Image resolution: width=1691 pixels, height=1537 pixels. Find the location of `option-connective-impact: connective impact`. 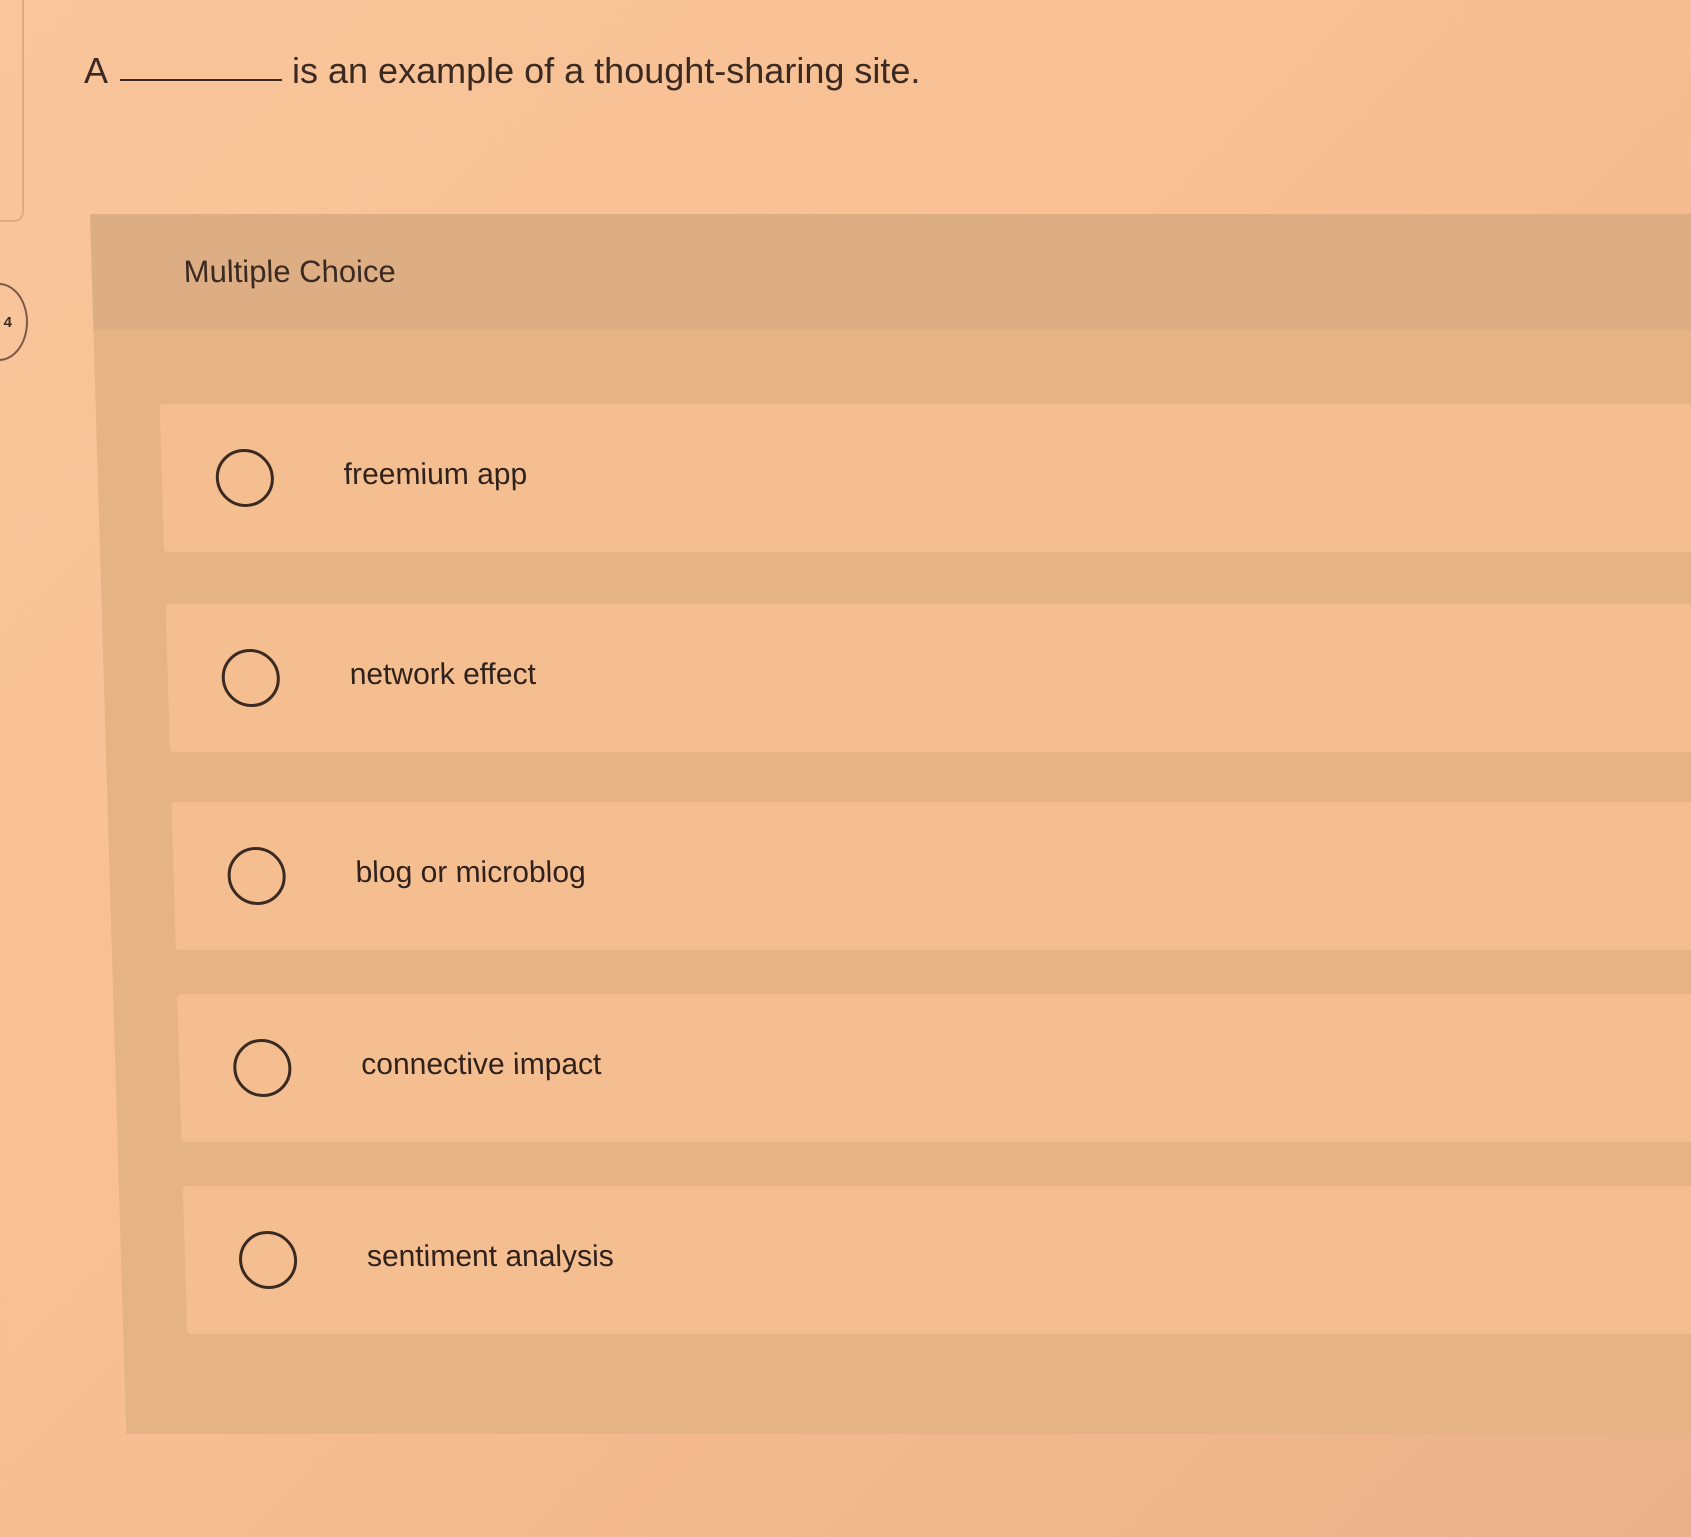

option-connective-impact: connective impact is located at coordinates (934, 1068).